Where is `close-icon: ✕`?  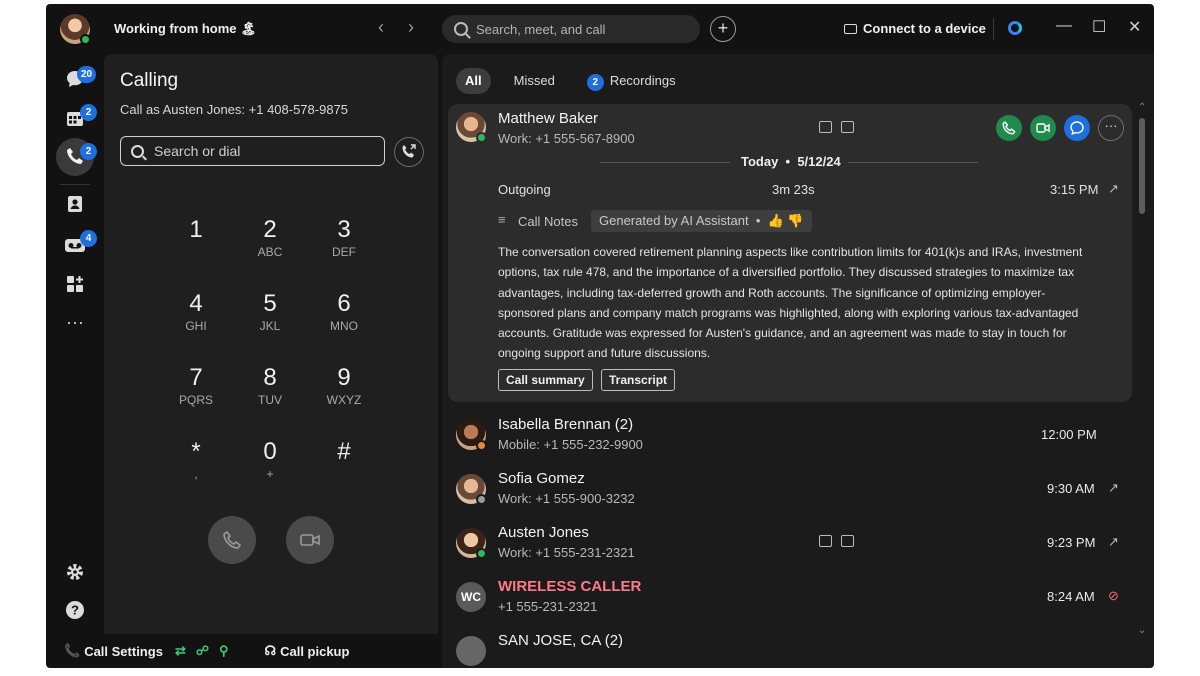 close-icon: ✕ is located at coordinates (1134, 27).